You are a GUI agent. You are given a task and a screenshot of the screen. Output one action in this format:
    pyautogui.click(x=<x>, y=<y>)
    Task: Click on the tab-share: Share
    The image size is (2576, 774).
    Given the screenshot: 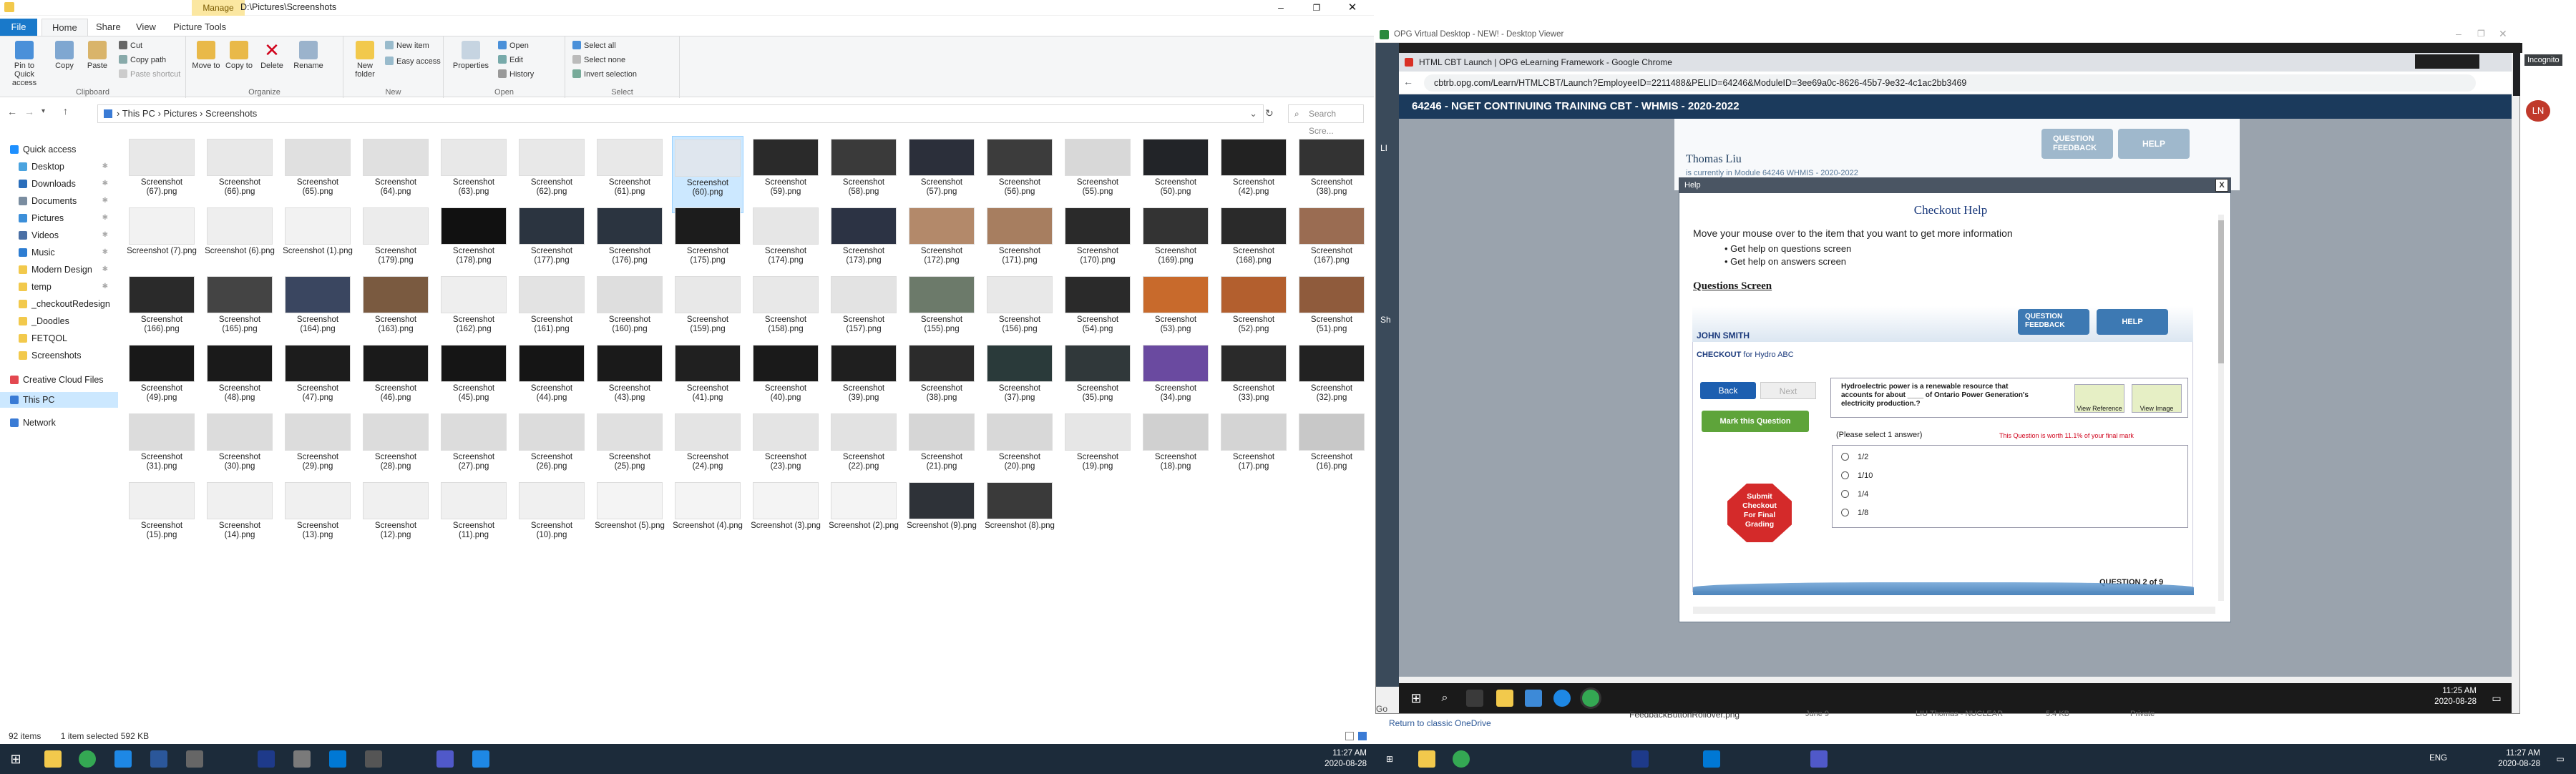 What is the action you would take?
    pyautogui.click(x=108, y=27)
    